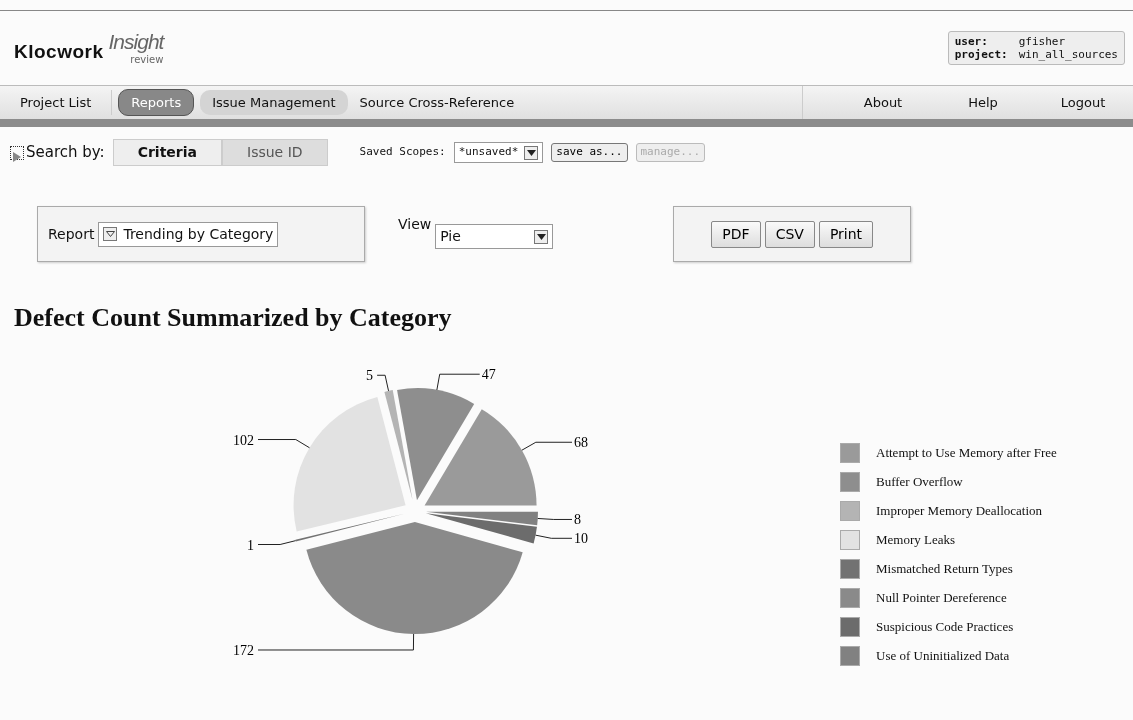  What do you see at coordinates (959, 511) in the screenshot?
I see `legend-label: Improper Memory Deallocation` at bounding box center [959, 511].